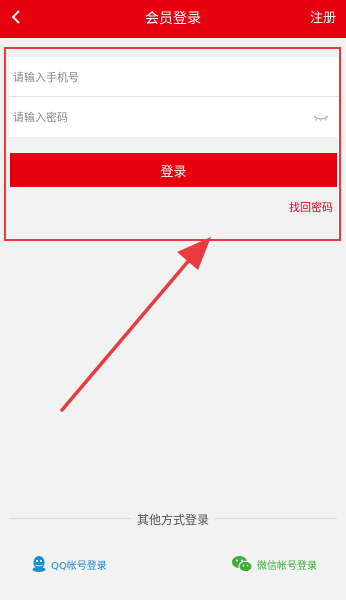 The image size is (346, 600). Describe the element at coordinates (287, 566) in the screenshot. I see `wechat-login-label: 微信帐号登录` at that location.